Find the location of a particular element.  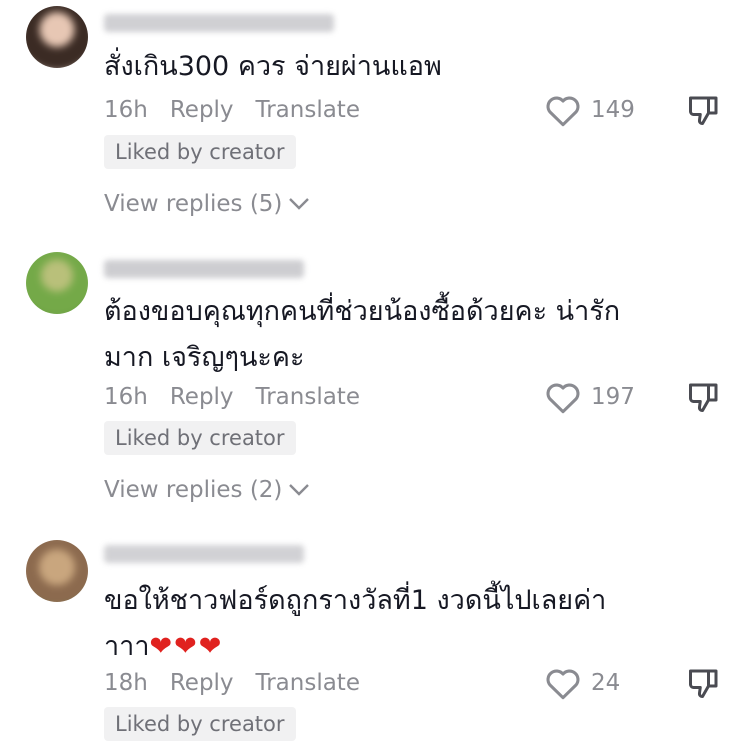

like-count: 24 is located at coordinates (606, 683).